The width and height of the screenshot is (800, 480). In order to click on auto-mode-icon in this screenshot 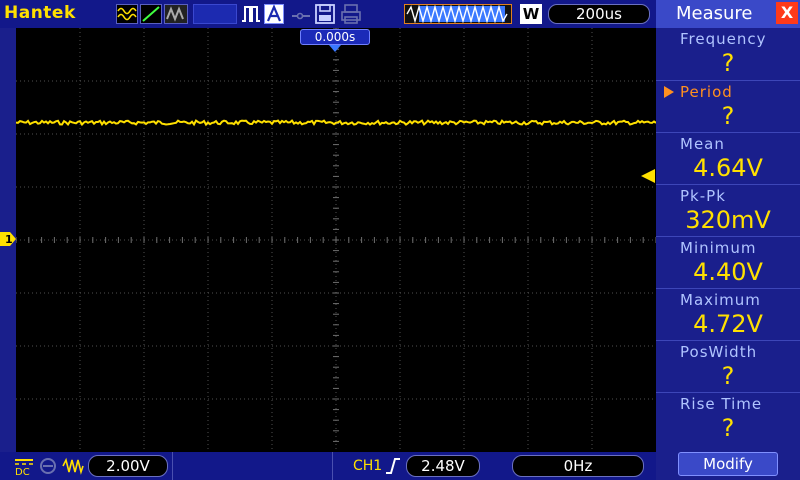, I will do `click(274, 14)`.